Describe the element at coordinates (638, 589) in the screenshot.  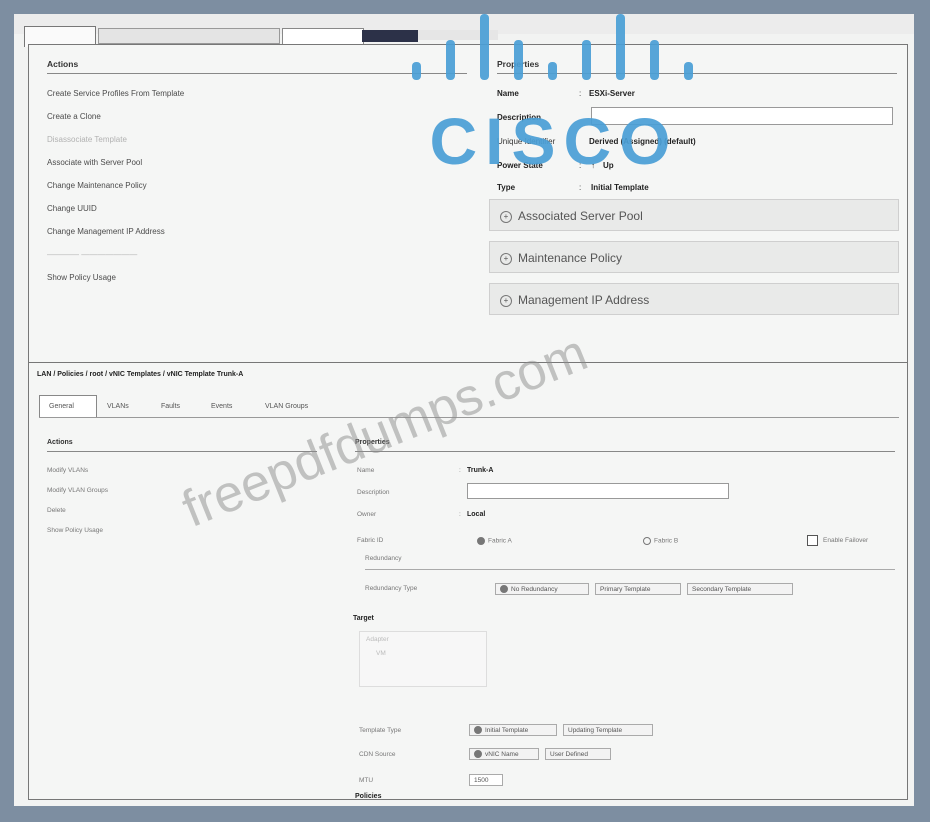
I see `redundancy-primary-option: Primary Template` at that location.